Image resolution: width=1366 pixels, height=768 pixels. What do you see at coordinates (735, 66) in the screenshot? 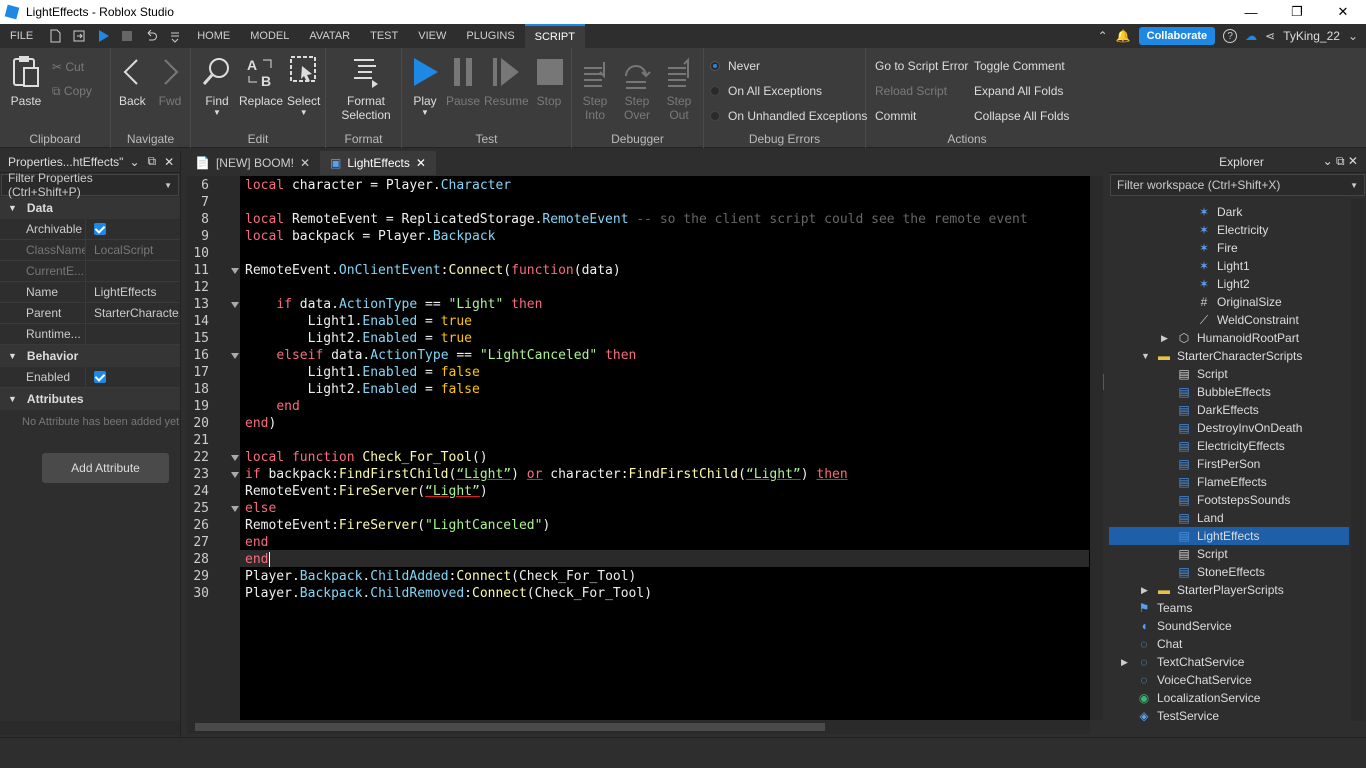
I see `never-radio: Never` at bounding box center [735, 66].